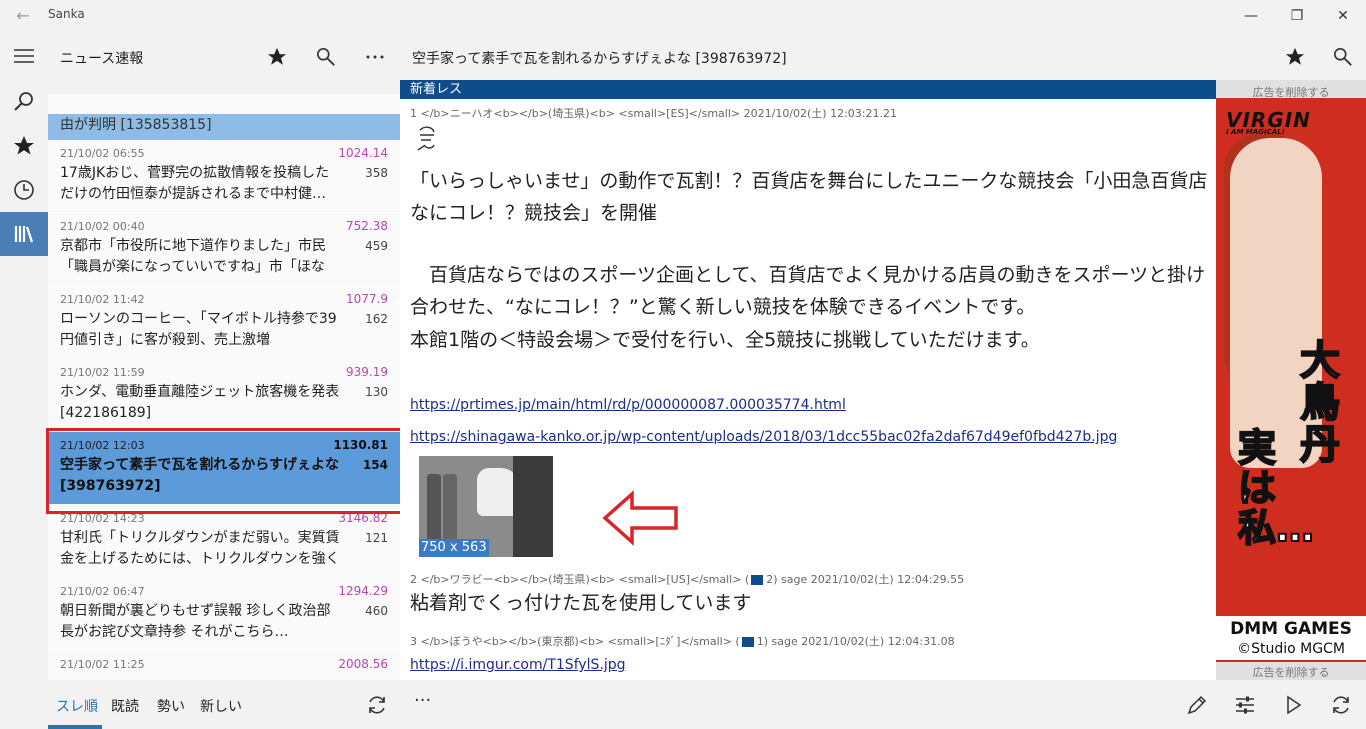 The height and width of the screenshot is (729, 1366). Describe the element at coordinates (102, 226) in the screenshot. I see `list-item-date: 21/10/02 00:40` at that location.